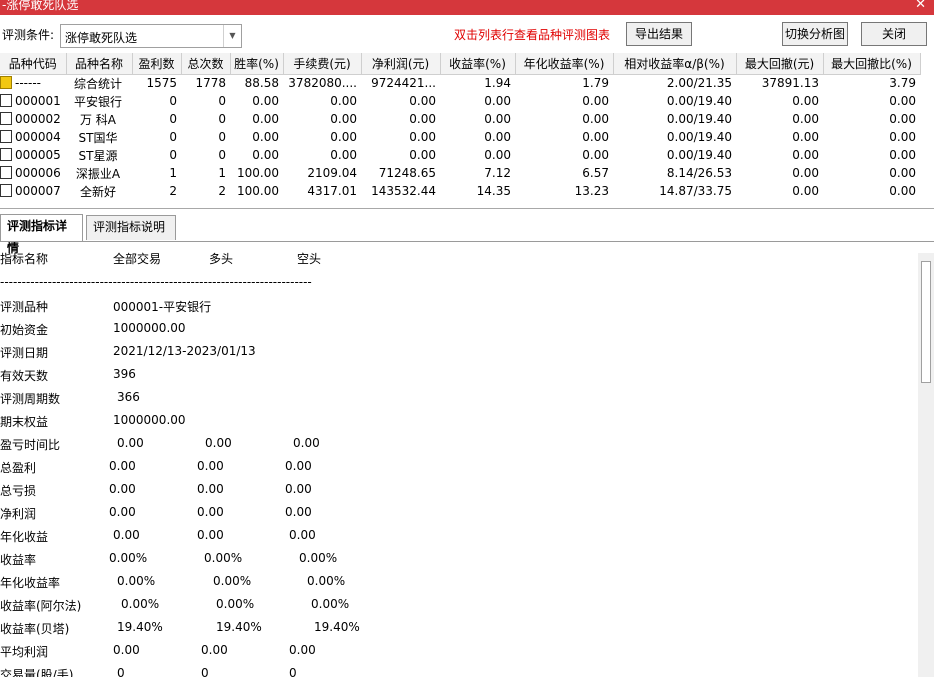  I want to click on column-header: 相对收益率α/β(%), so click(675, 64).